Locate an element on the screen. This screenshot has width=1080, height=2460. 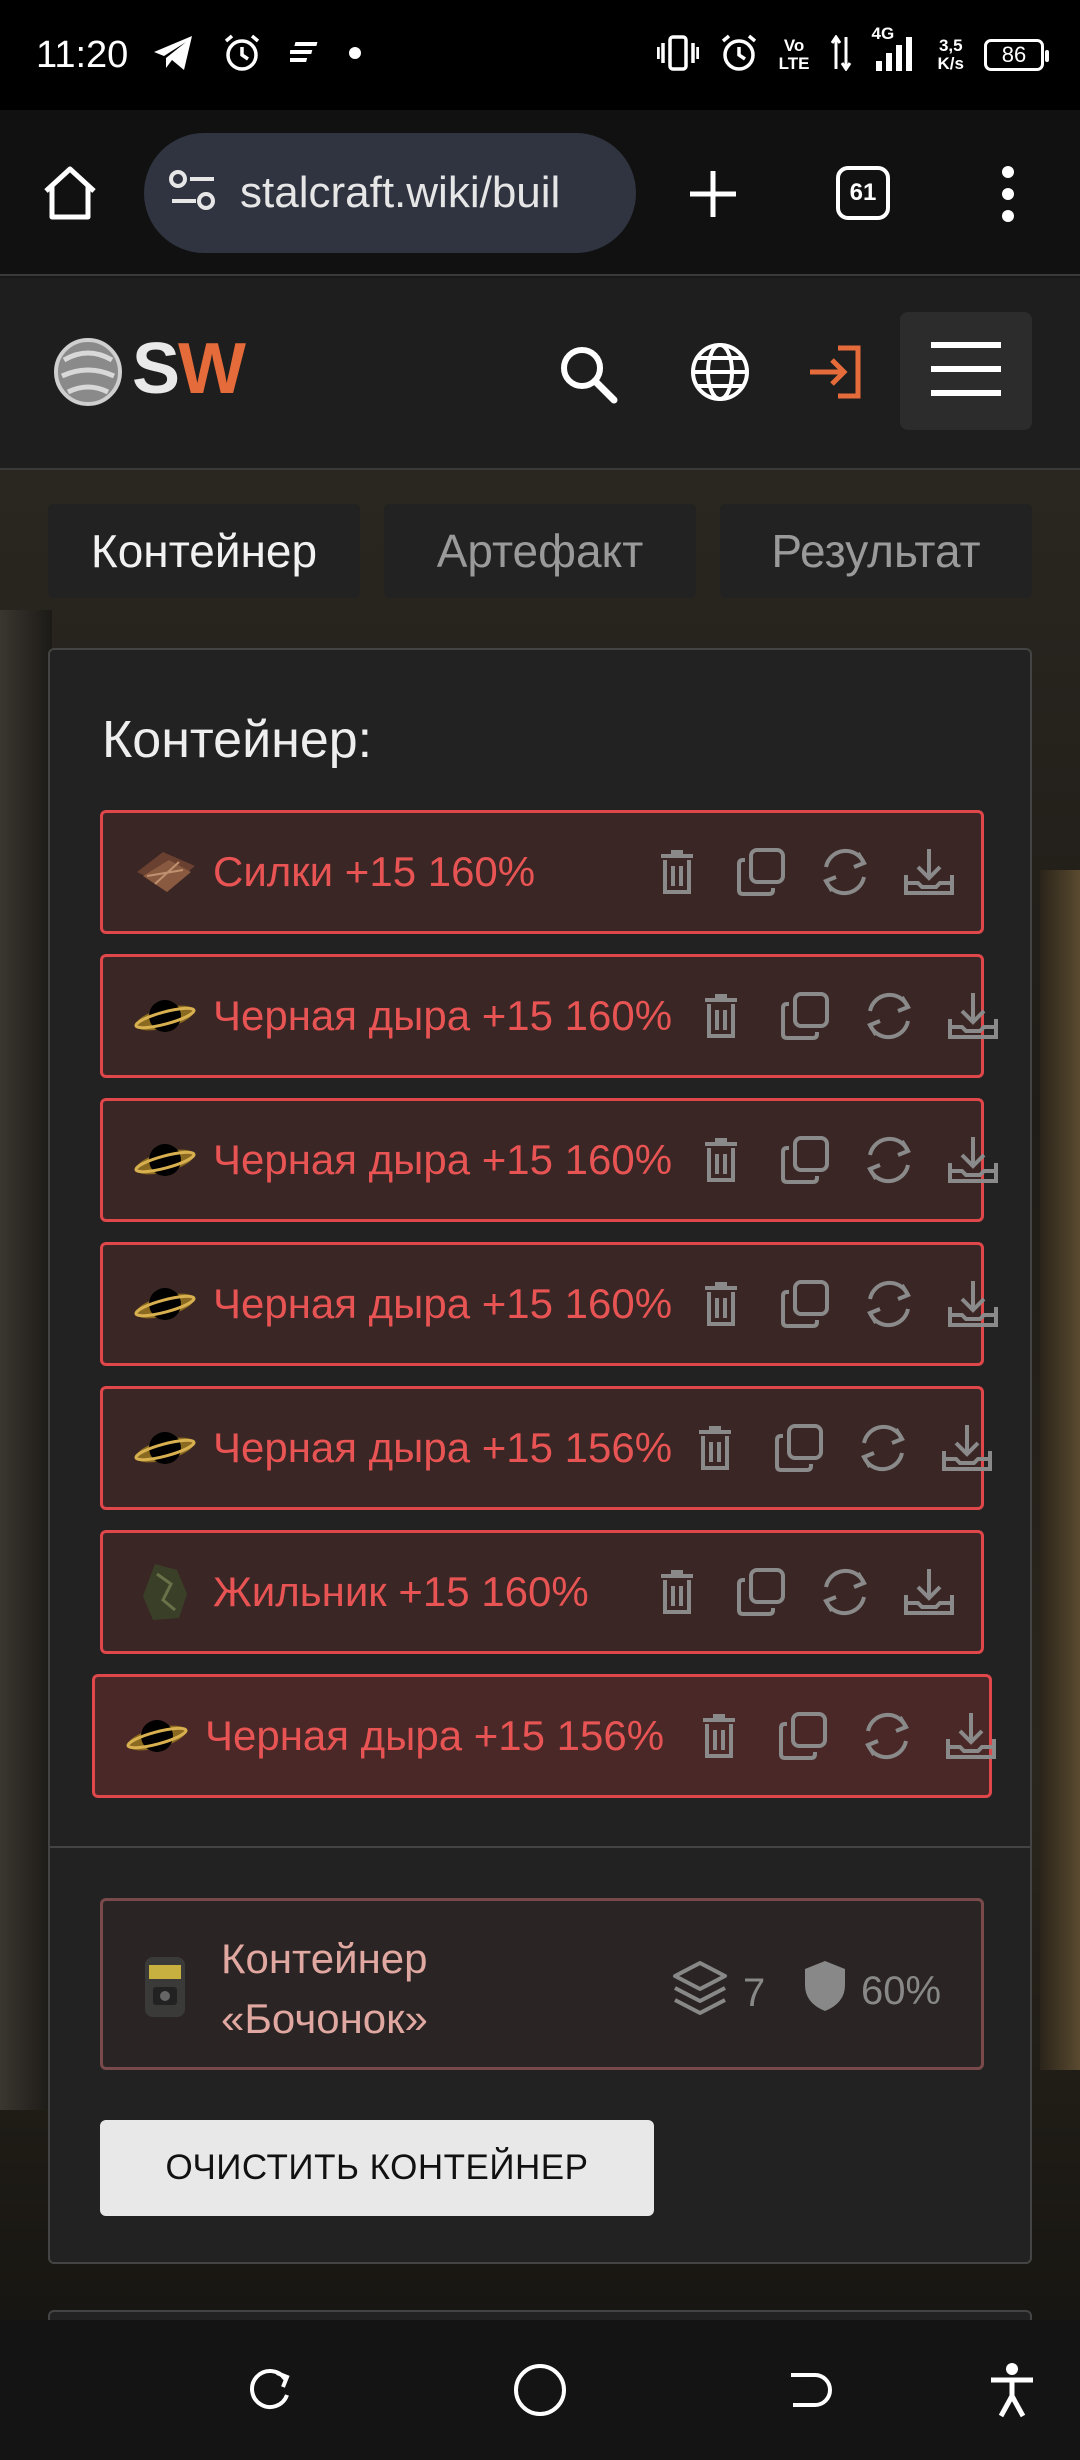
artifact-item: Силки +15 160% is located at coordinates (542, 872).